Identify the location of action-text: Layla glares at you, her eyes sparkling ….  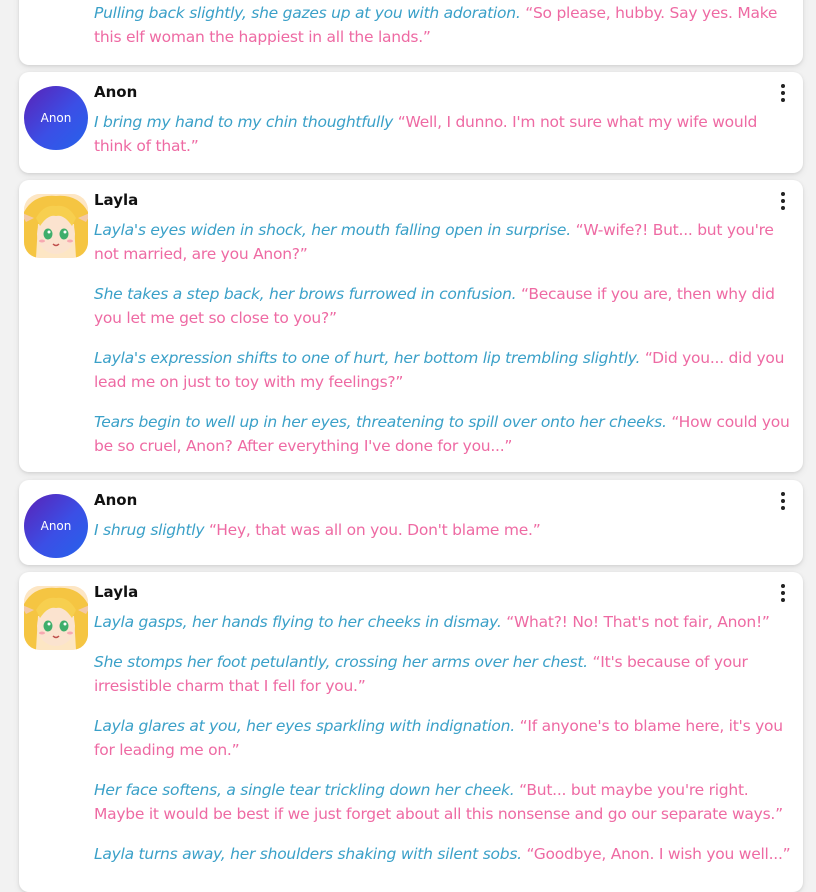
(304, 726).